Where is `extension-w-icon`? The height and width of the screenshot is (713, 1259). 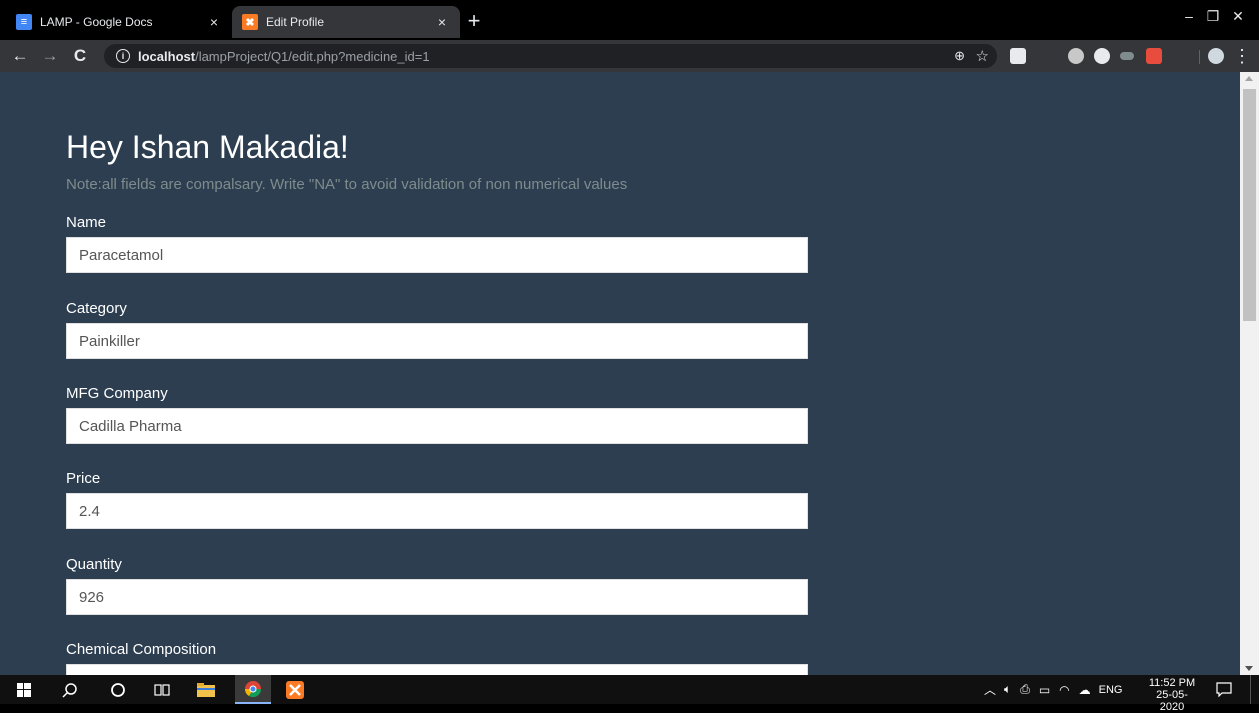
extension-w-icon is located at coordinates (1102, 56).